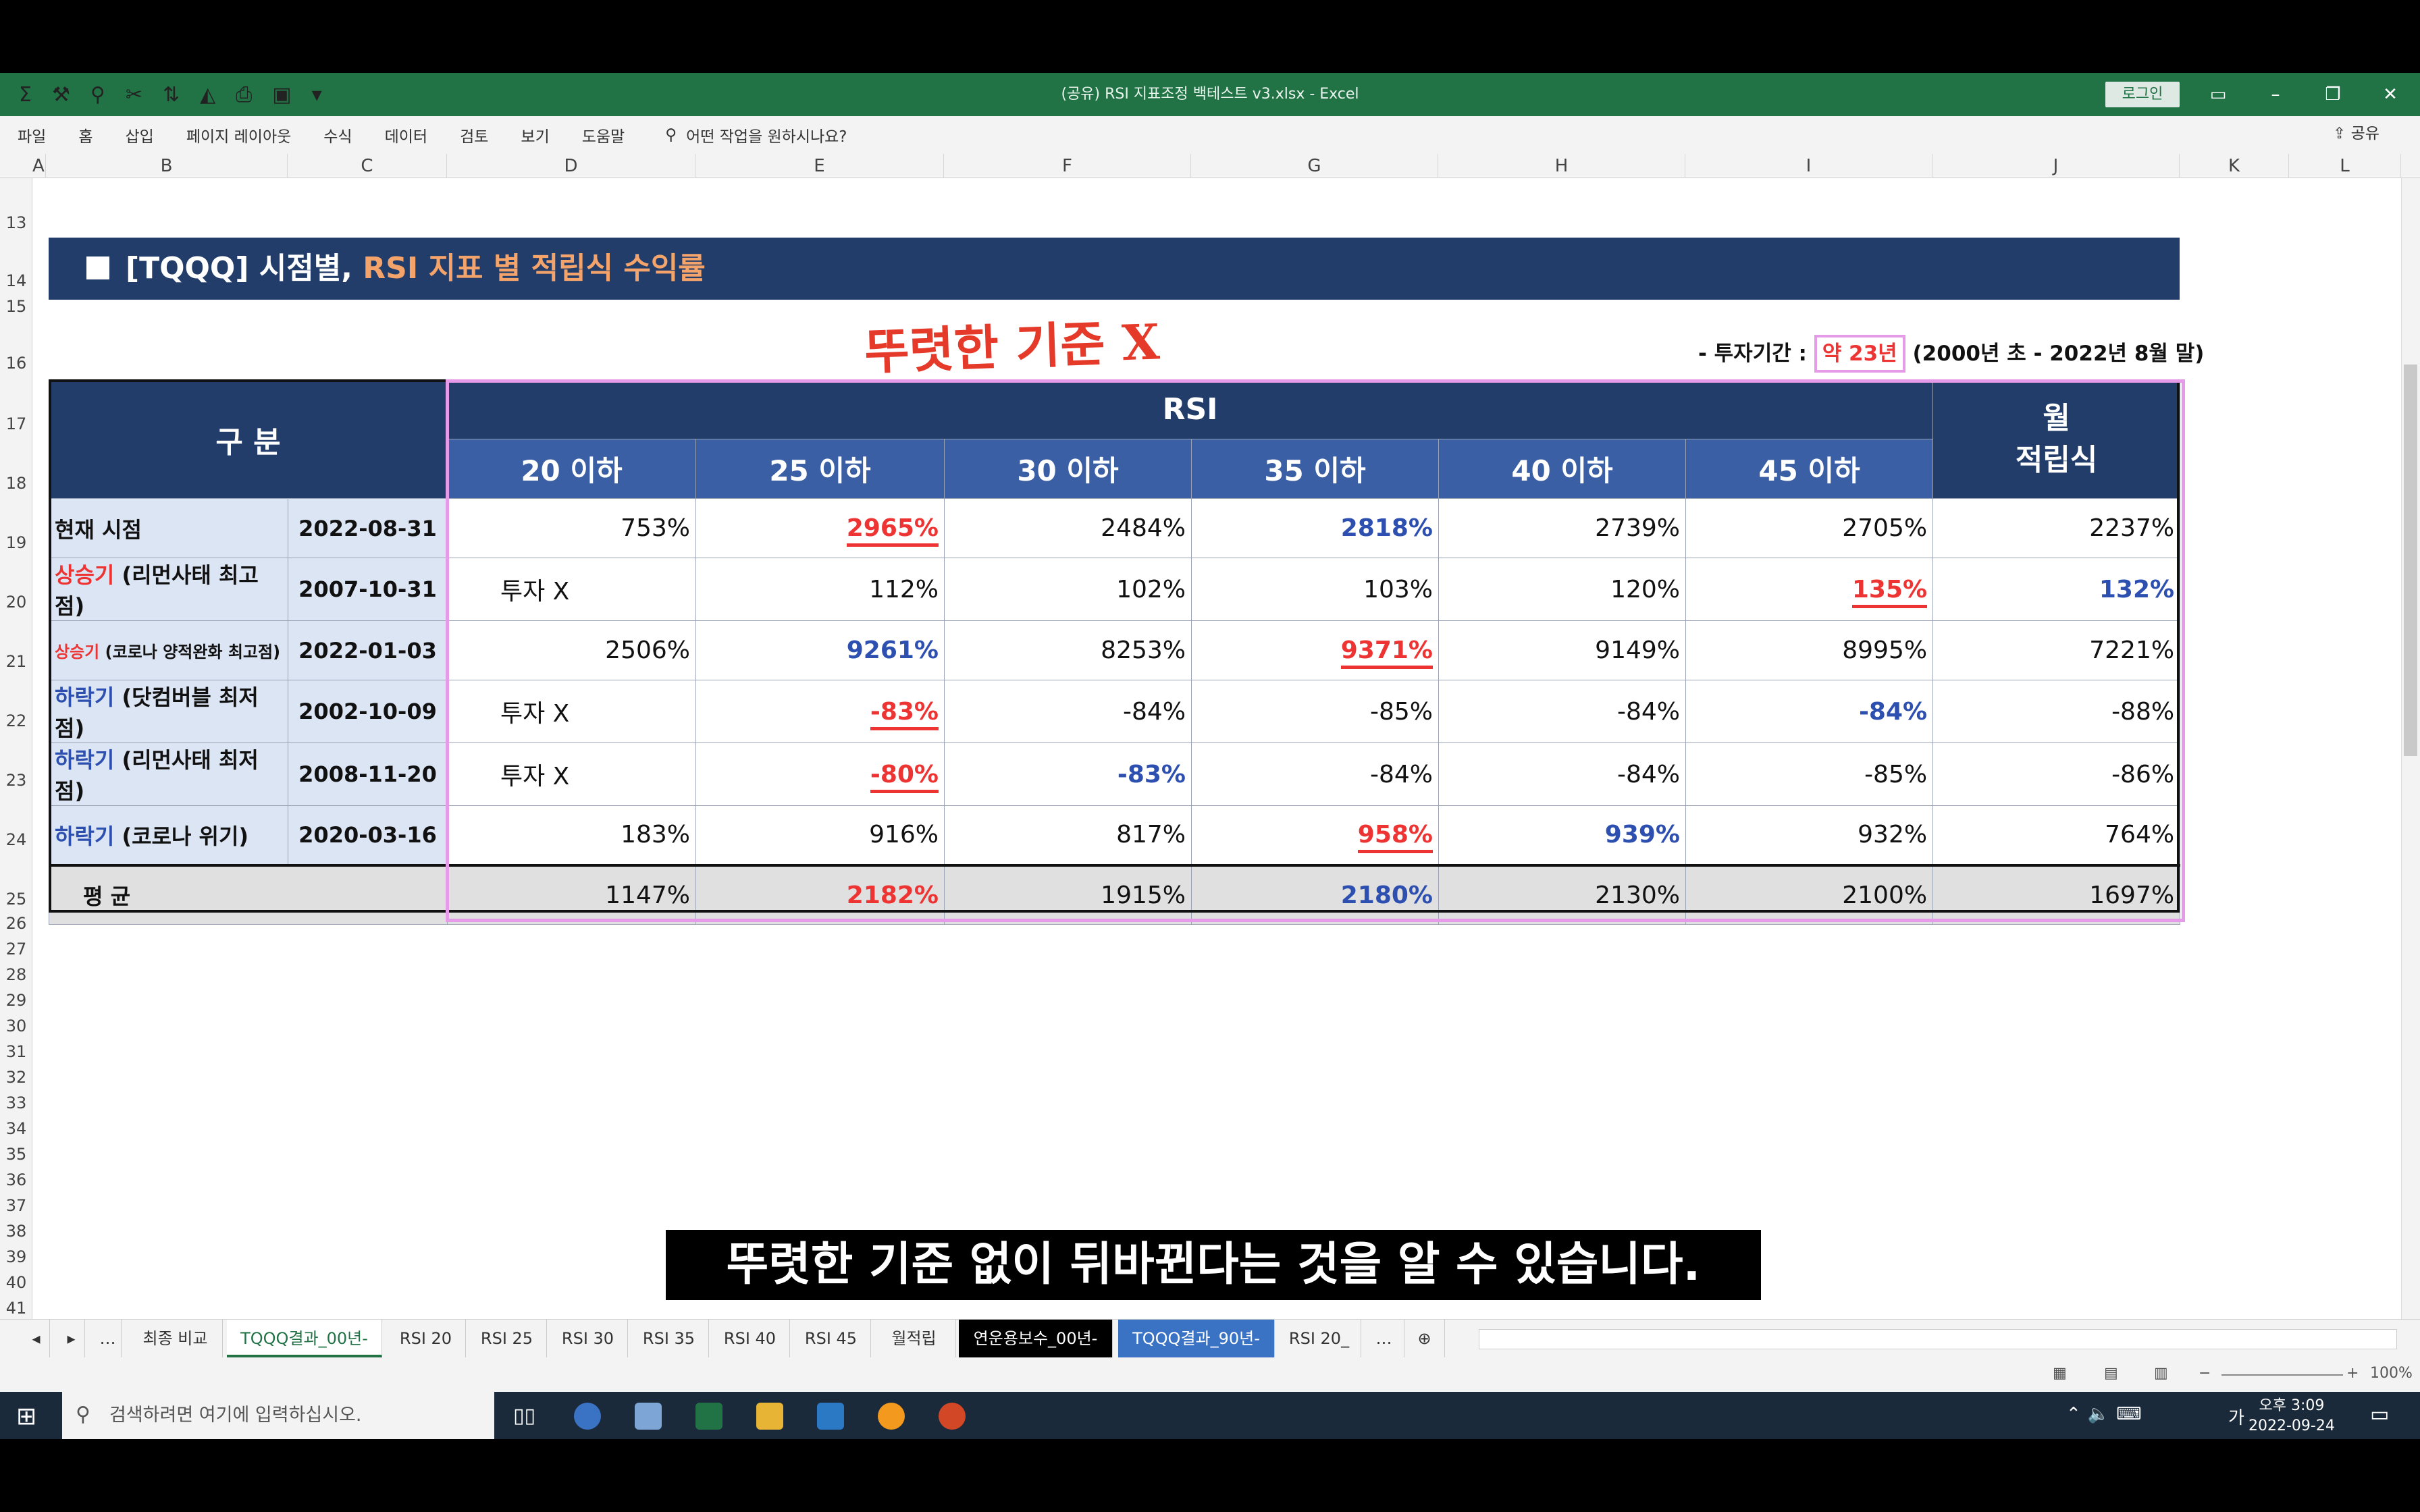 The width and height of the screenshot is (2420, 1512). What do you see at coordinates (16, 602) in the screenshot?
I see `row-header: 20` at bounding box center [16, 602].